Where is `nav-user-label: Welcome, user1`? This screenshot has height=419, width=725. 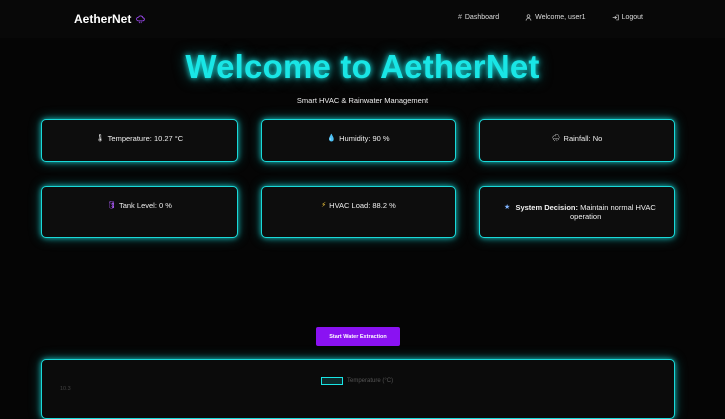
nav-user-label: Welcome, user1 is located at coordinates (560, 17).